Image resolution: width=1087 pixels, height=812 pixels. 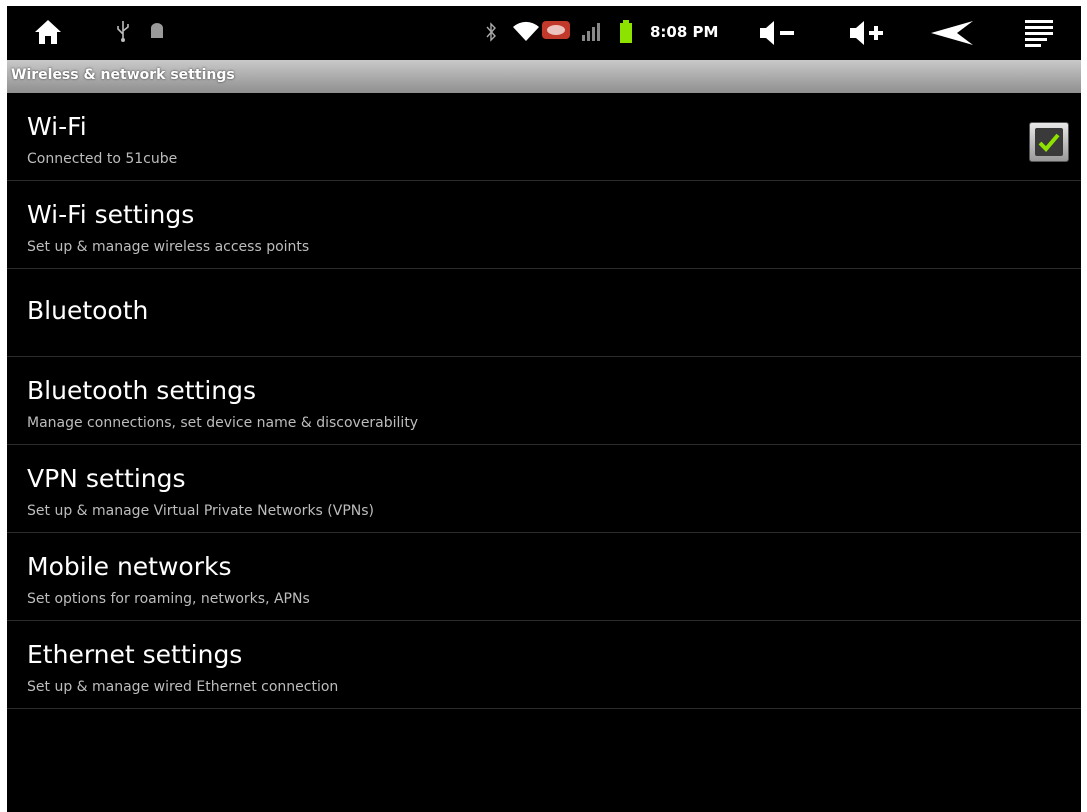 I want to click on usb-icon, so click(x=123, y=31).